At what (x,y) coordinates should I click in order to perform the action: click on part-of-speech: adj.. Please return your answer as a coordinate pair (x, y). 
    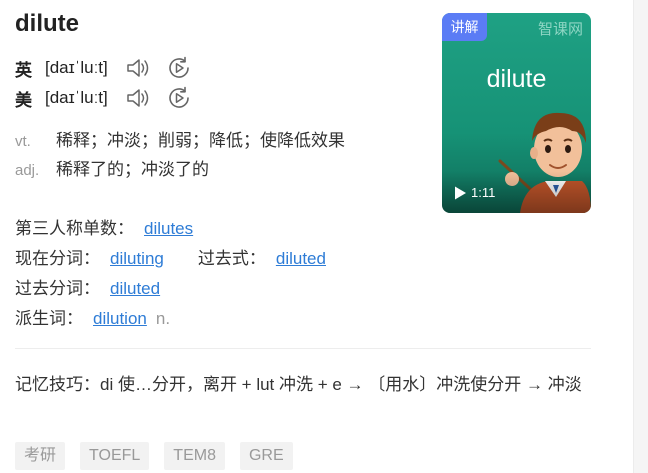
    Looking at the image, I should click on (27, 170).